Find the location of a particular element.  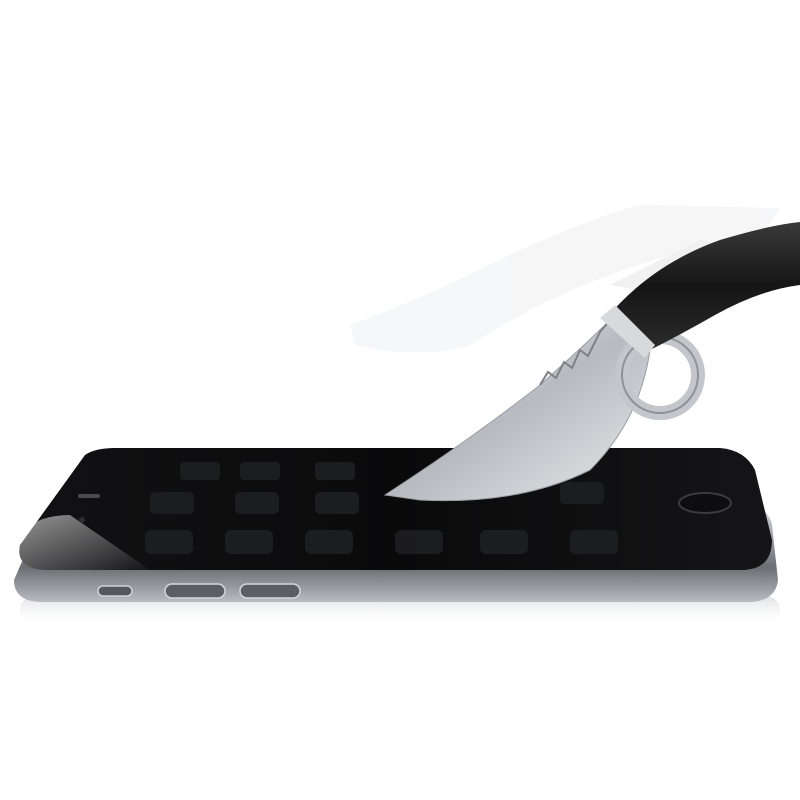

volume-up-icon is located at coordinates (195, 591).